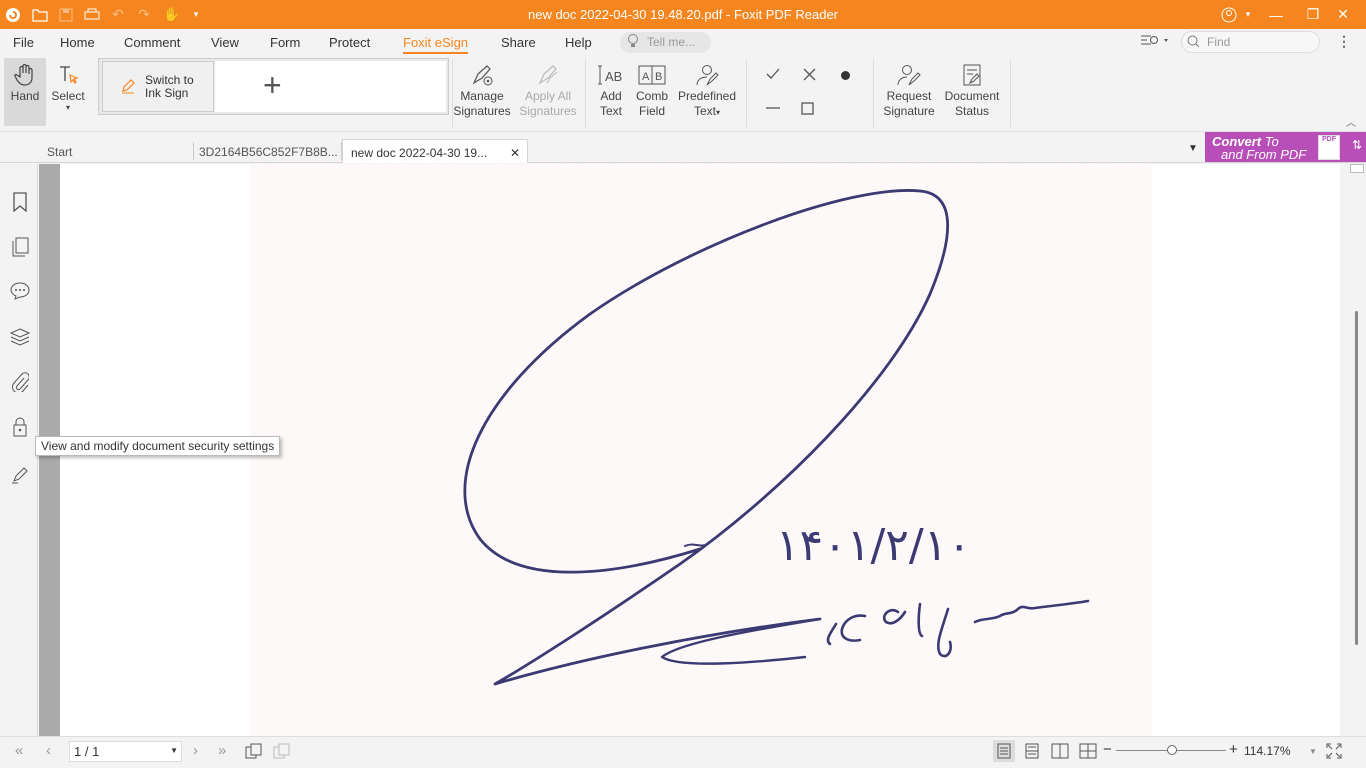 The image size is (1366, 768). I want to click on menu-home: Home, so click(77, 42).